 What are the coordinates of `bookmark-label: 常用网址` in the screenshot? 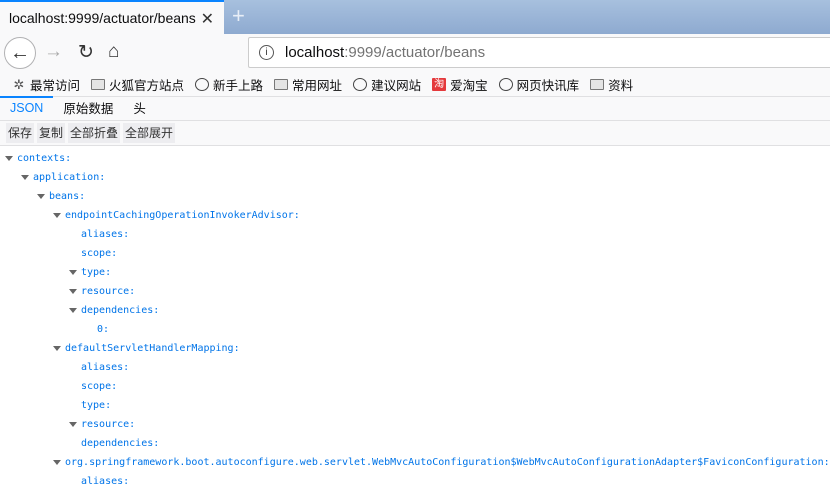 It's located at (317, 85).